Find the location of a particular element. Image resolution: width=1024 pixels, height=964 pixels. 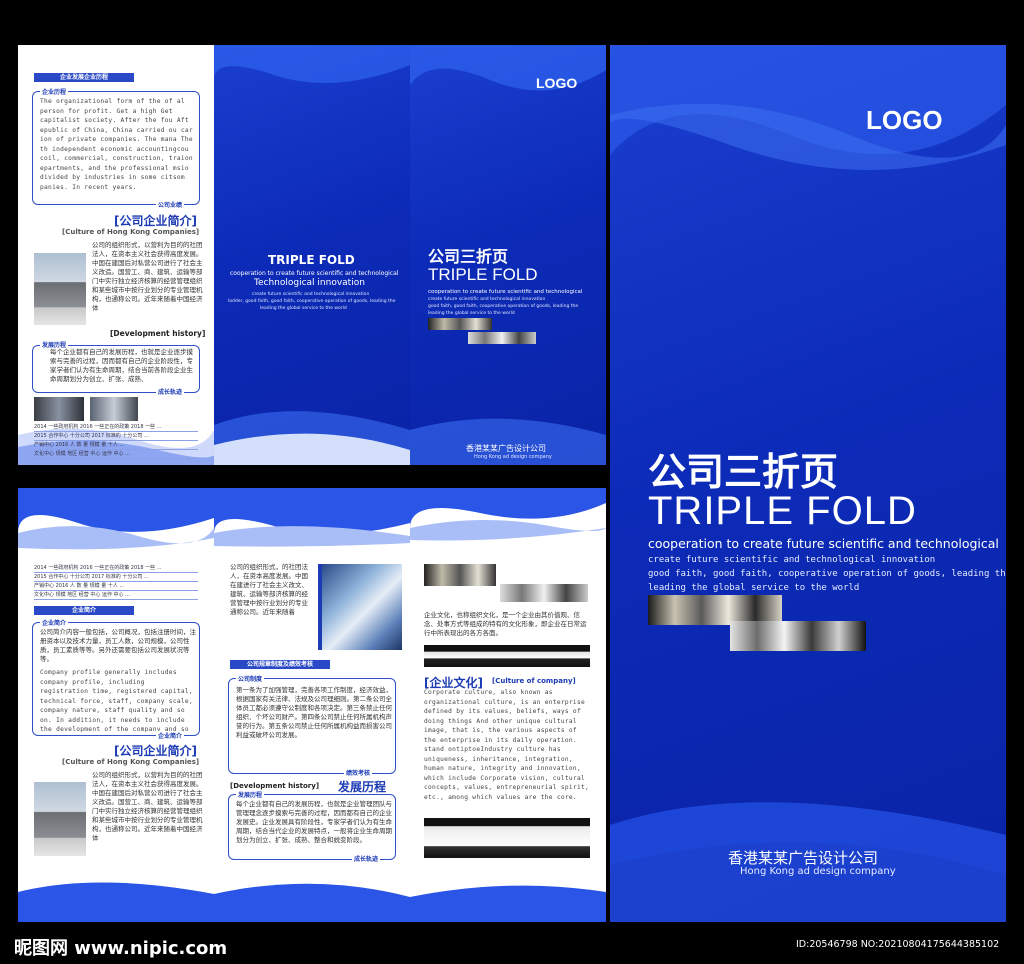

cover-line-4: leading the global service to the world is located at coordinates (754, 588).